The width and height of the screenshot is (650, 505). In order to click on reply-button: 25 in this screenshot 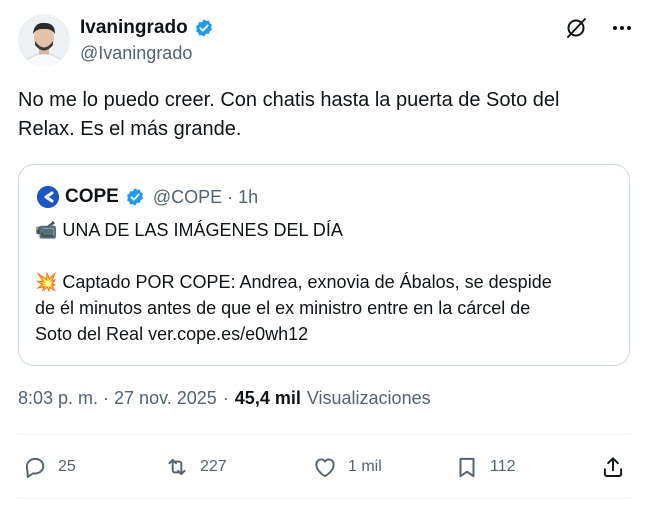, I will do `click(49, 467)`.